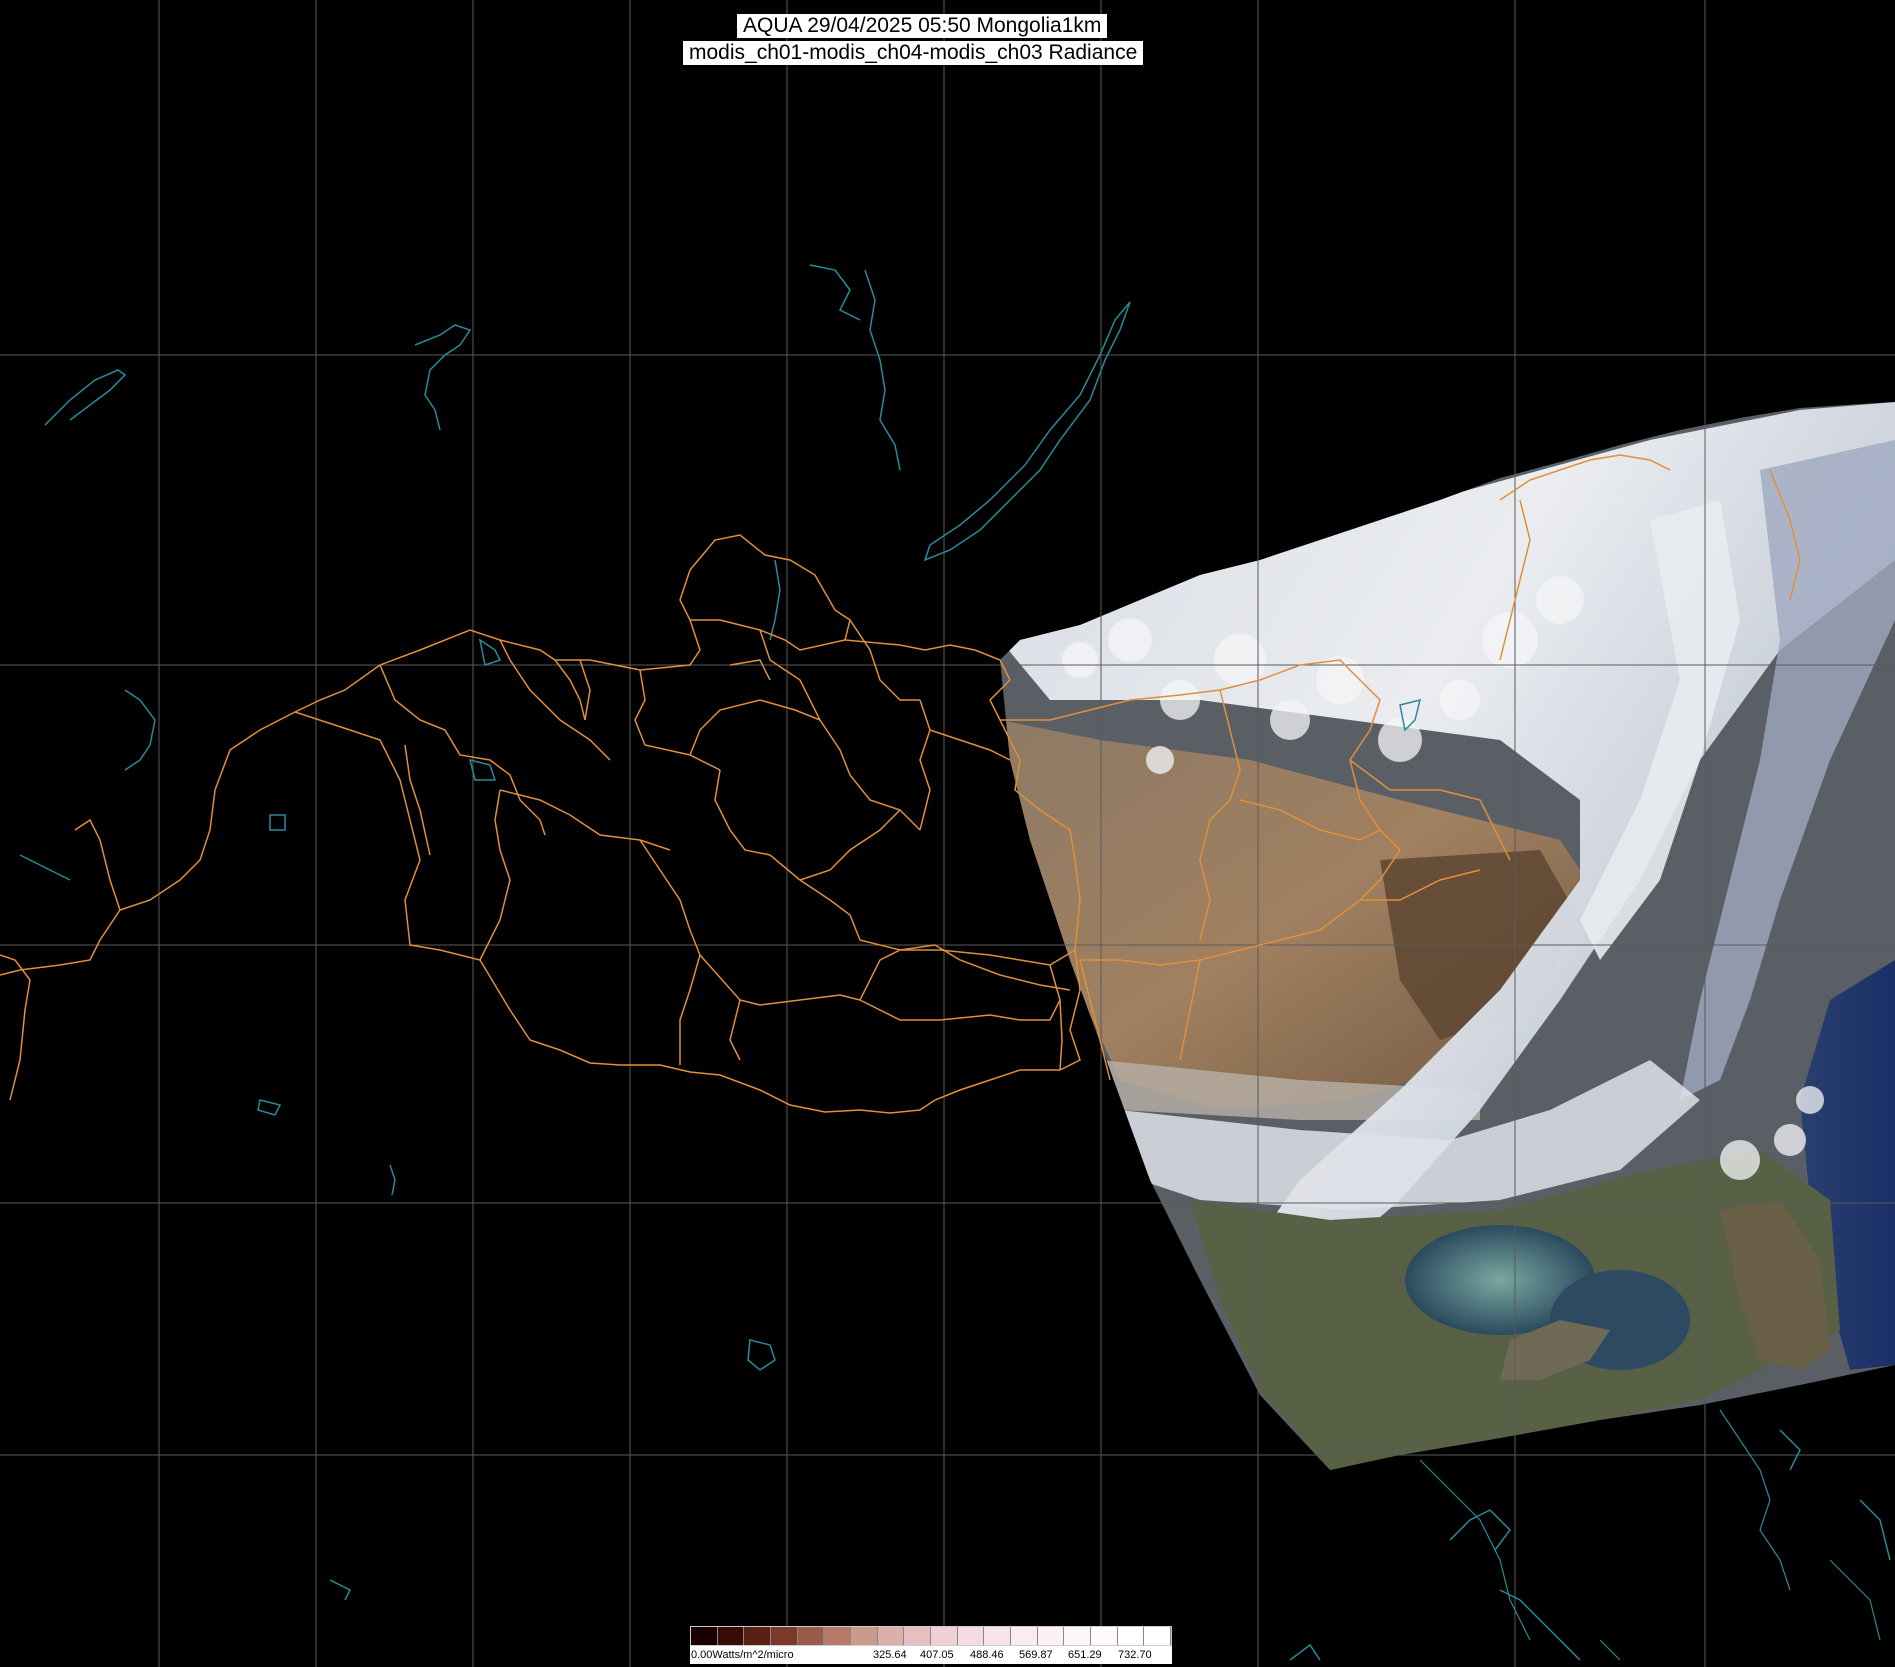  What do you see at coordinates (1135, 1655) in the screenshot?
I see `colorbar-label: 732.70` at bounding box center [1135, 1655].